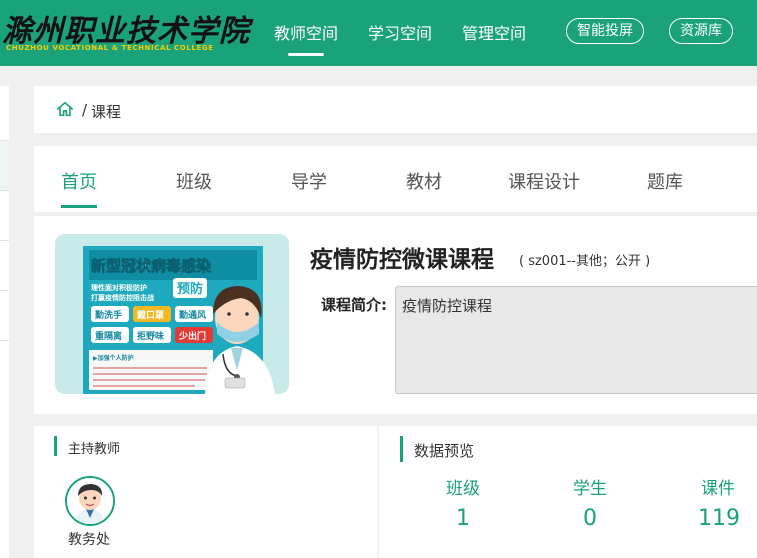 The image size is (757, 558). I want to click on nav-management-space: 管理空间, so click(494, 32).